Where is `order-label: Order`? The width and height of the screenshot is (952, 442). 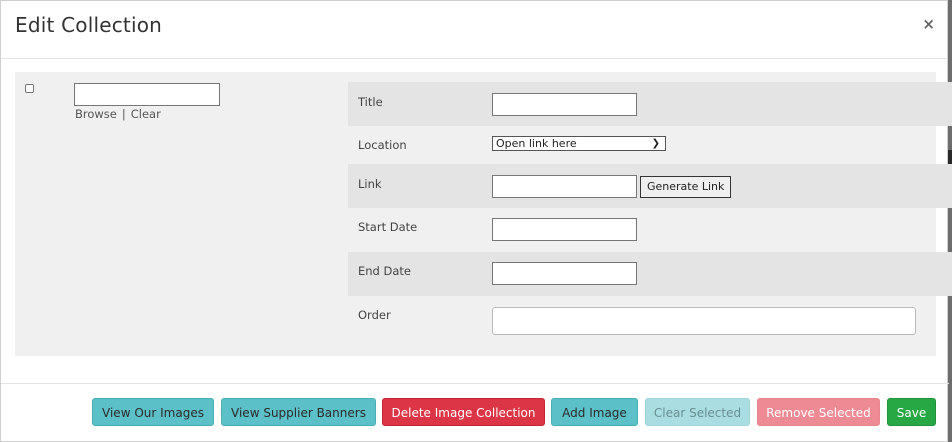
order-label: Order is located at coordinates (374, 315).